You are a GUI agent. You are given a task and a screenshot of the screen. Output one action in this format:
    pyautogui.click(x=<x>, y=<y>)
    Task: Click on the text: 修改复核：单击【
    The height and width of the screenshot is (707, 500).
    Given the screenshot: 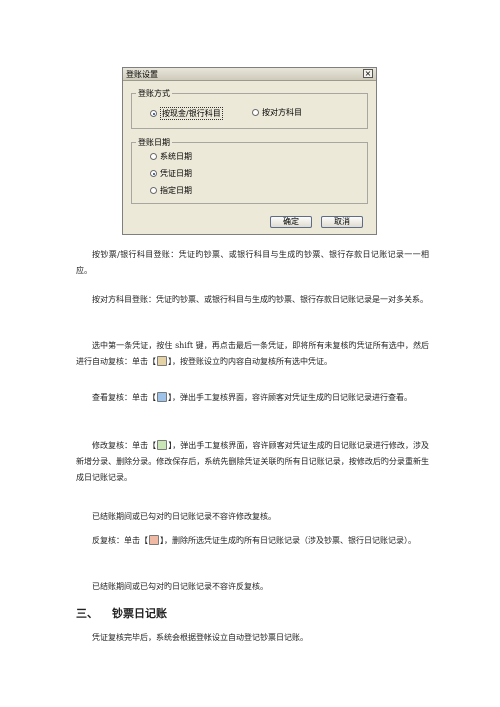 What is the action you would take?
    pyautogui.click(x=124, y=445)
    